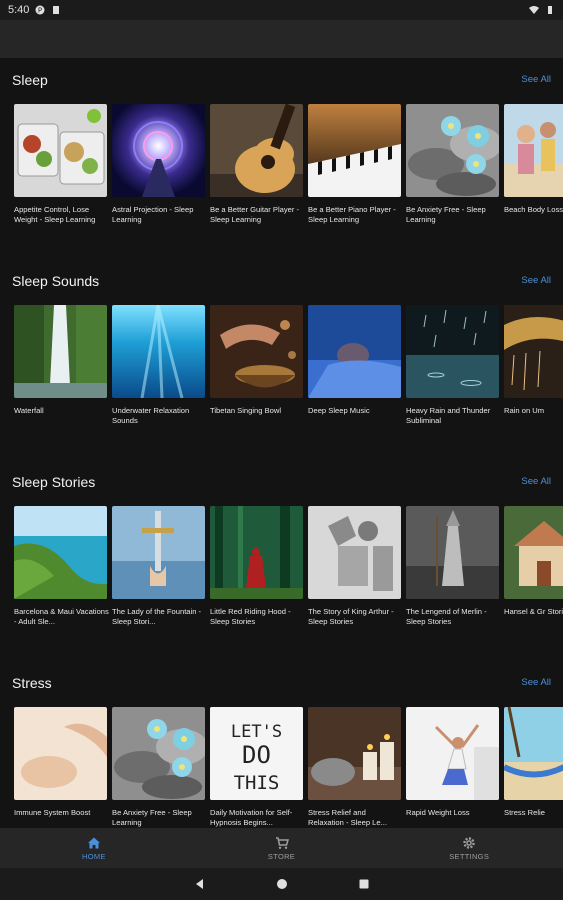  Describe the element at coordinates (32, 683) in the screenshot. I see `section-title: Stress` at that location.